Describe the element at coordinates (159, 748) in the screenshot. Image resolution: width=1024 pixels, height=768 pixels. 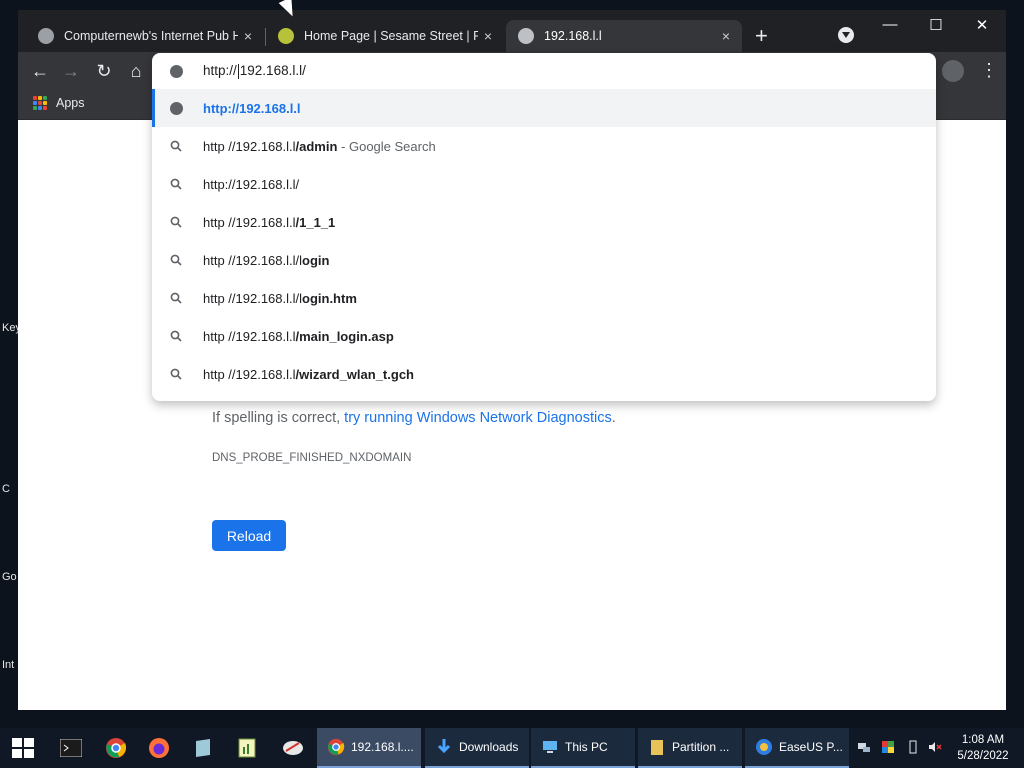
I see `firefox-icon` at that location.